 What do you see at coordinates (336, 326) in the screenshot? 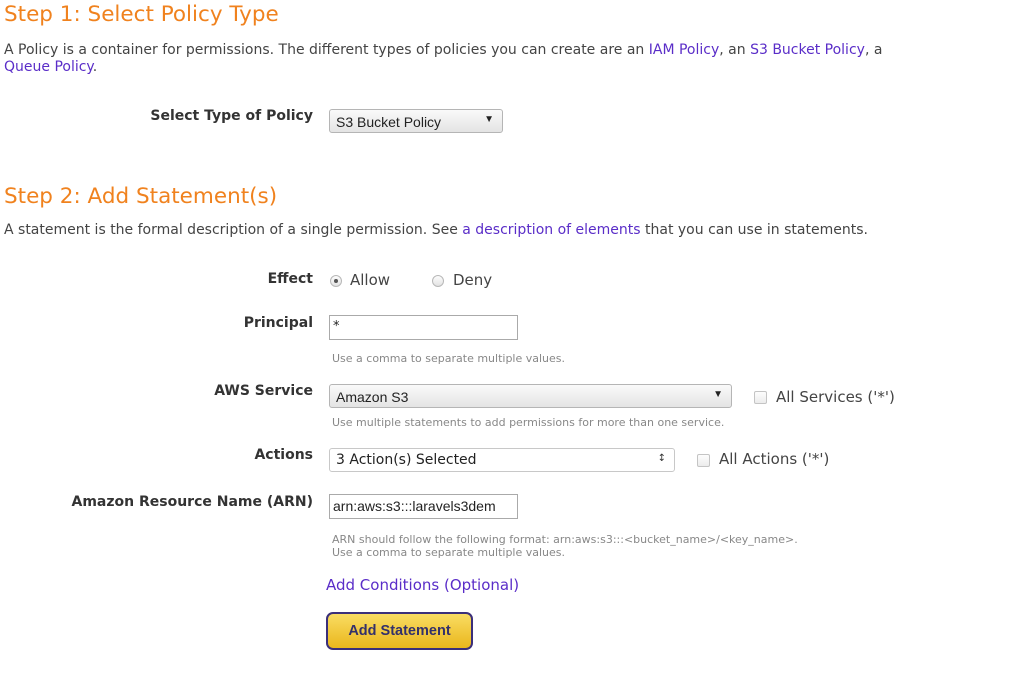
I see `principal-value: *` at bounding box center [336, 326].